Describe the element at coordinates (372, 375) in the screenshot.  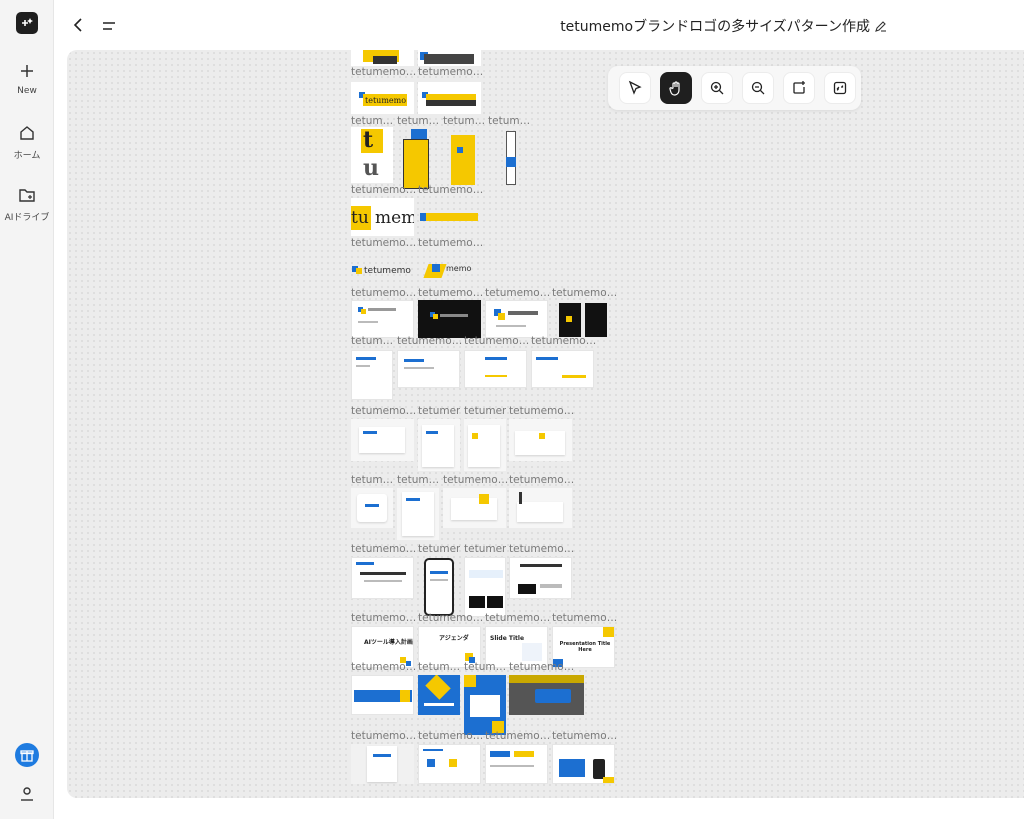
I see `letterhead-thumbnail` at that location.